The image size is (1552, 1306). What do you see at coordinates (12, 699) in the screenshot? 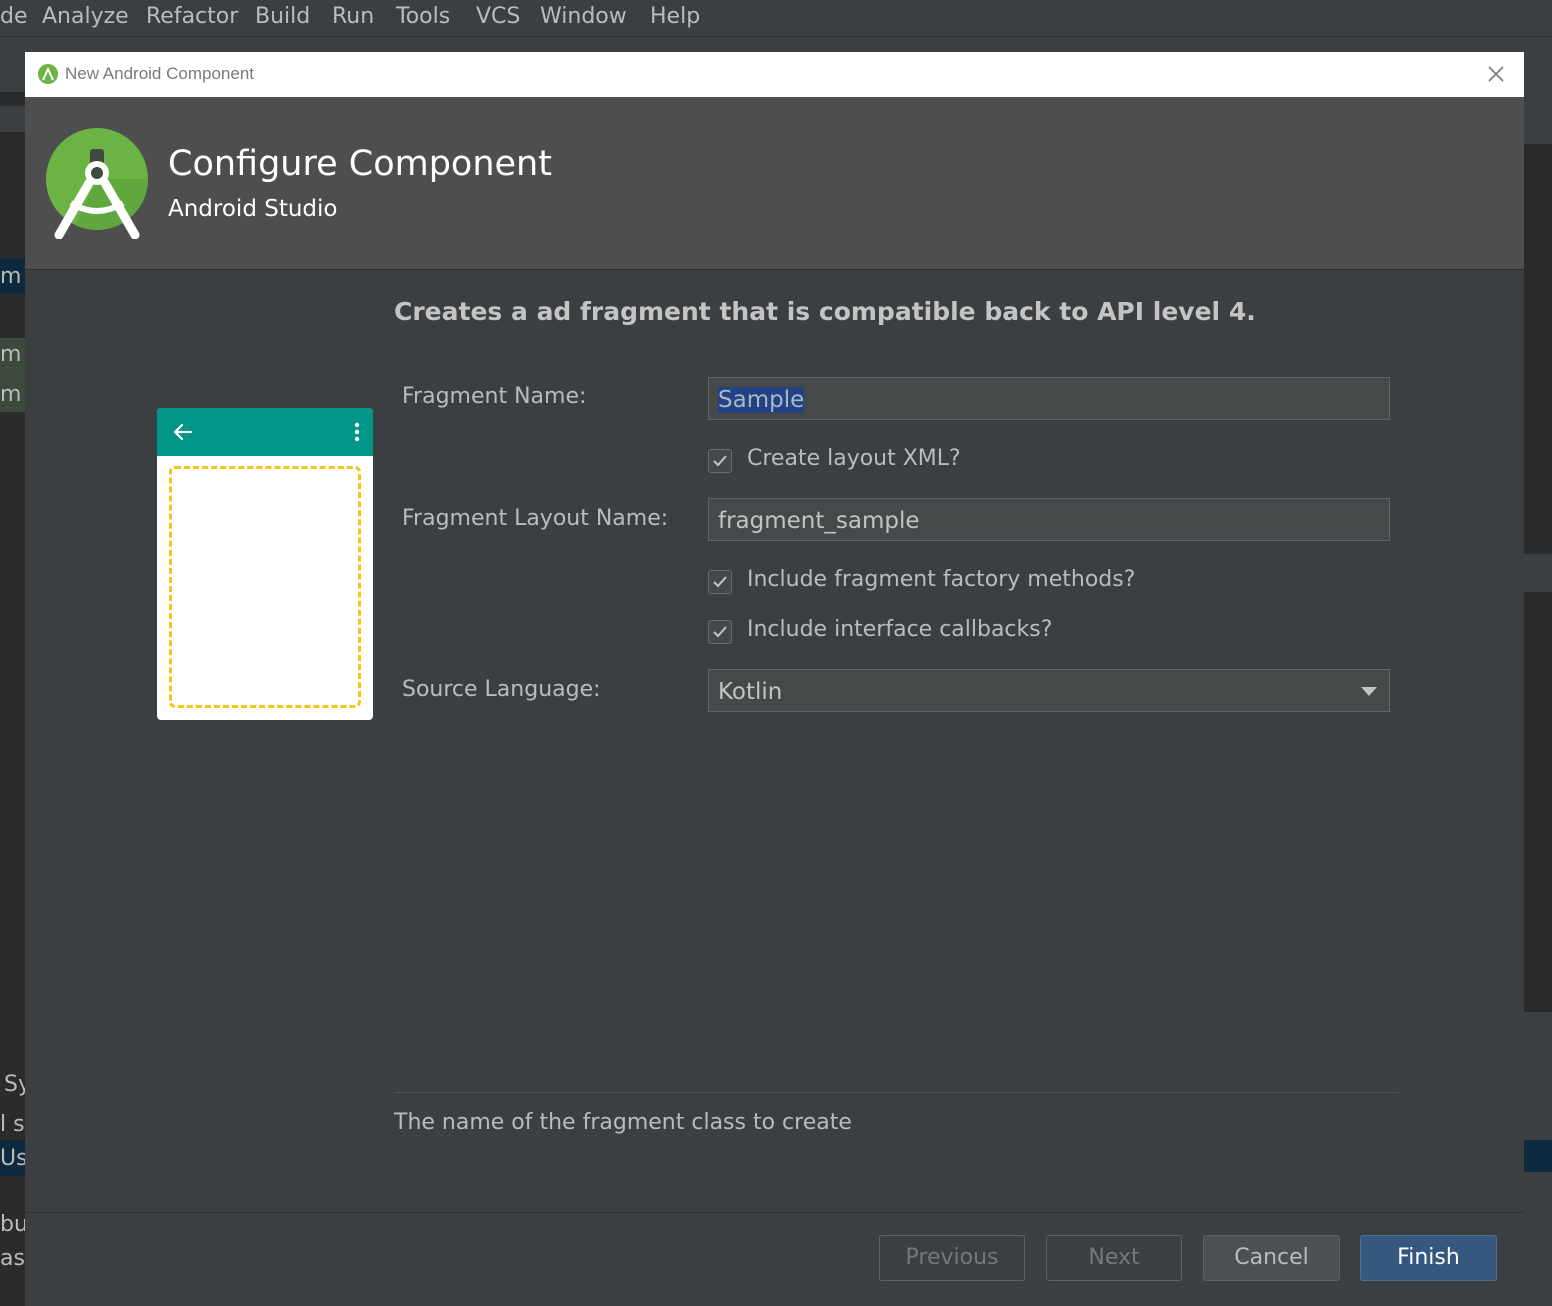
I see `ide-project-panel: nai m m m Sy l su Us bu as` at bounding box center [12, 699].